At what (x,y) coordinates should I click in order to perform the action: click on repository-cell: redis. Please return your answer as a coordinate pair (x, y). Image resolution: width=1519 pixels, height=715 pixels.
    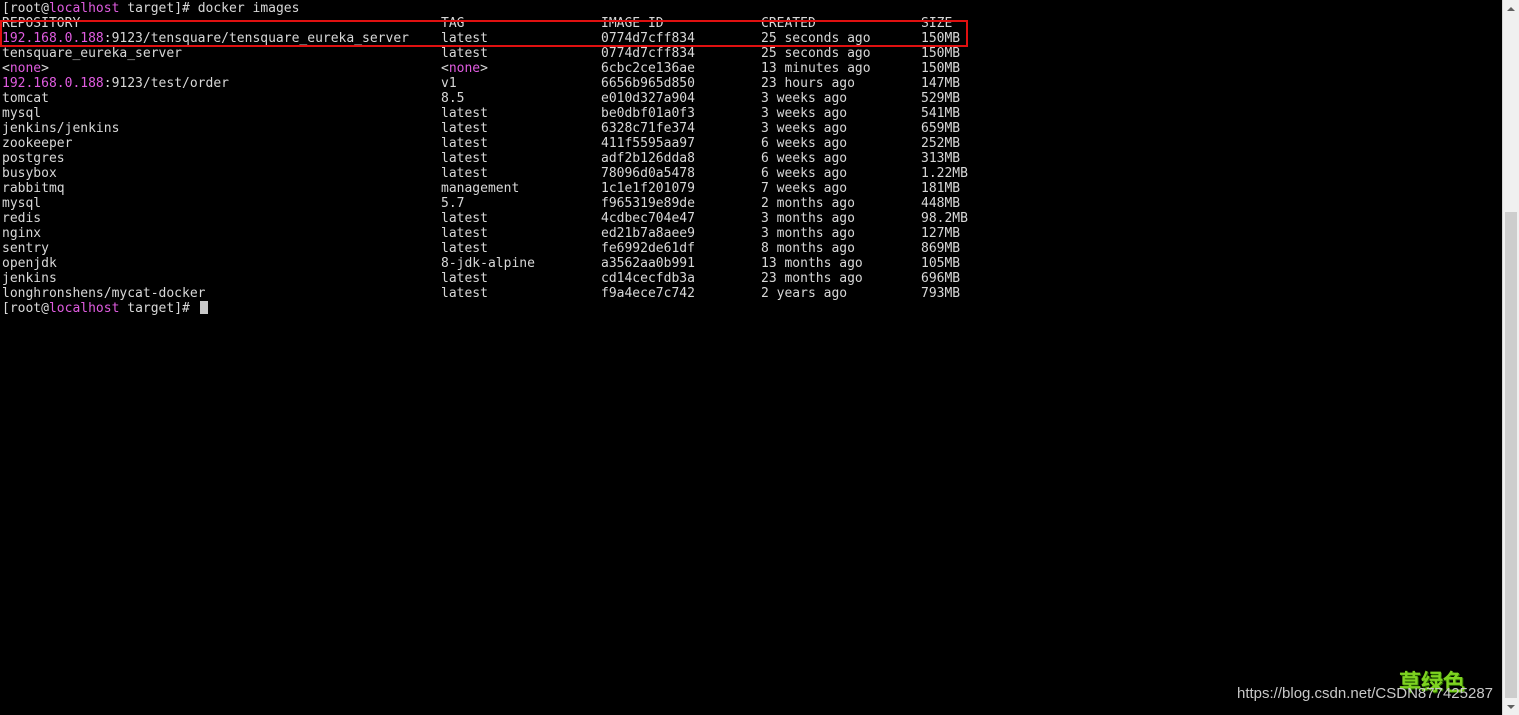
    Looking at the image, I should click on (21, 218).